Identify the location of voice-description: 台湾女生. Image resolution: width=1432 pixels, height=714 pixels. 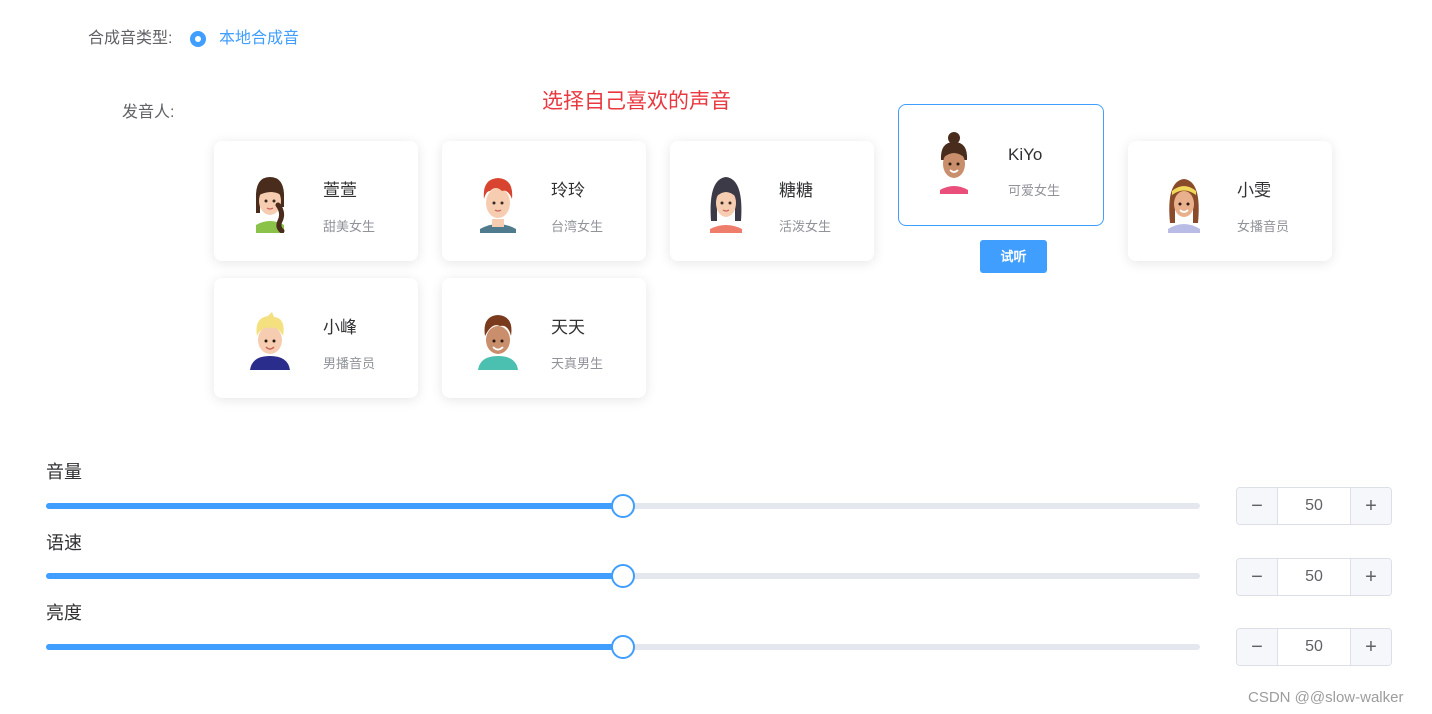
(577, 226).